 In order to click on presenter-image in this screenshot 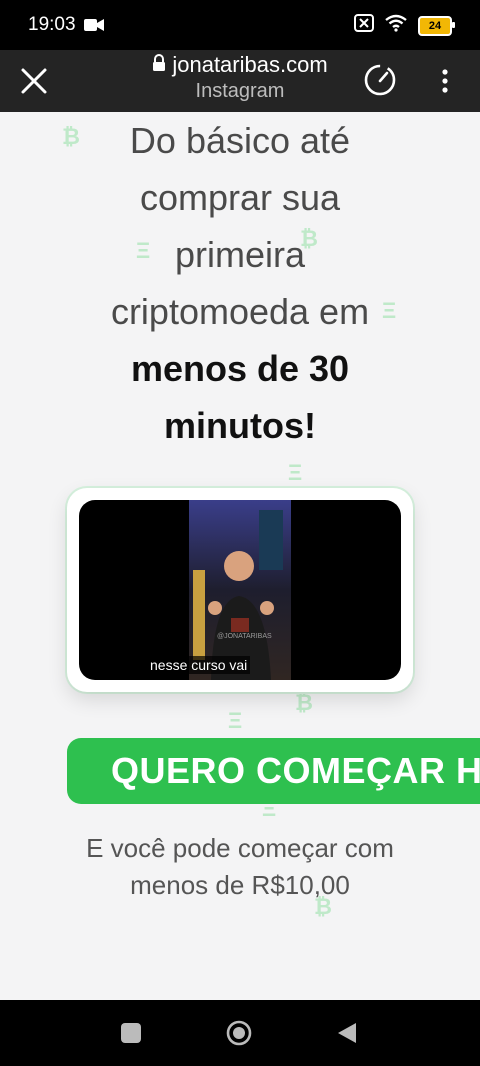, I will do `click(240, 590)`.